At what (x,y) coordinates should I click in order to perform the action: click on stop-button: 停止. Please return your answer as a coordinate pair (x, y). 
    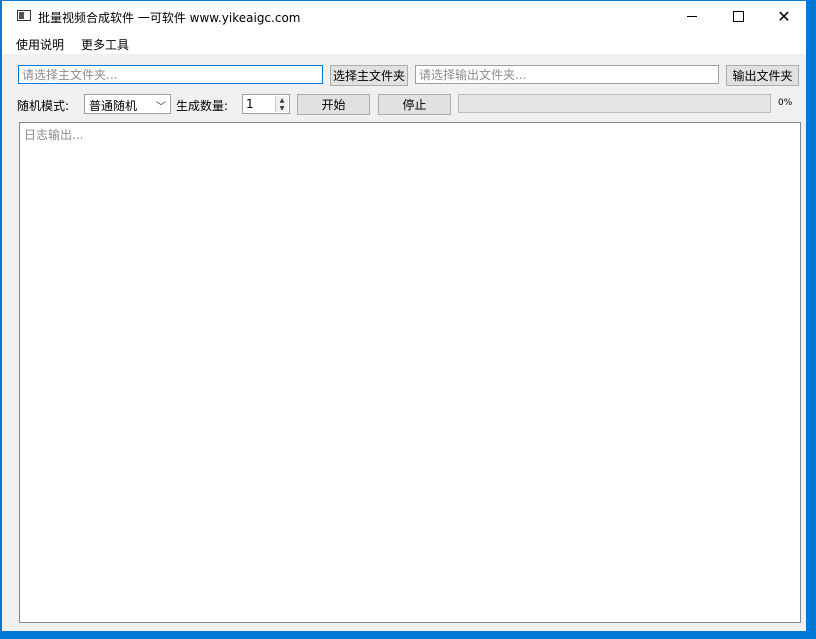
    Looking at the image, I should click on (414, 104).